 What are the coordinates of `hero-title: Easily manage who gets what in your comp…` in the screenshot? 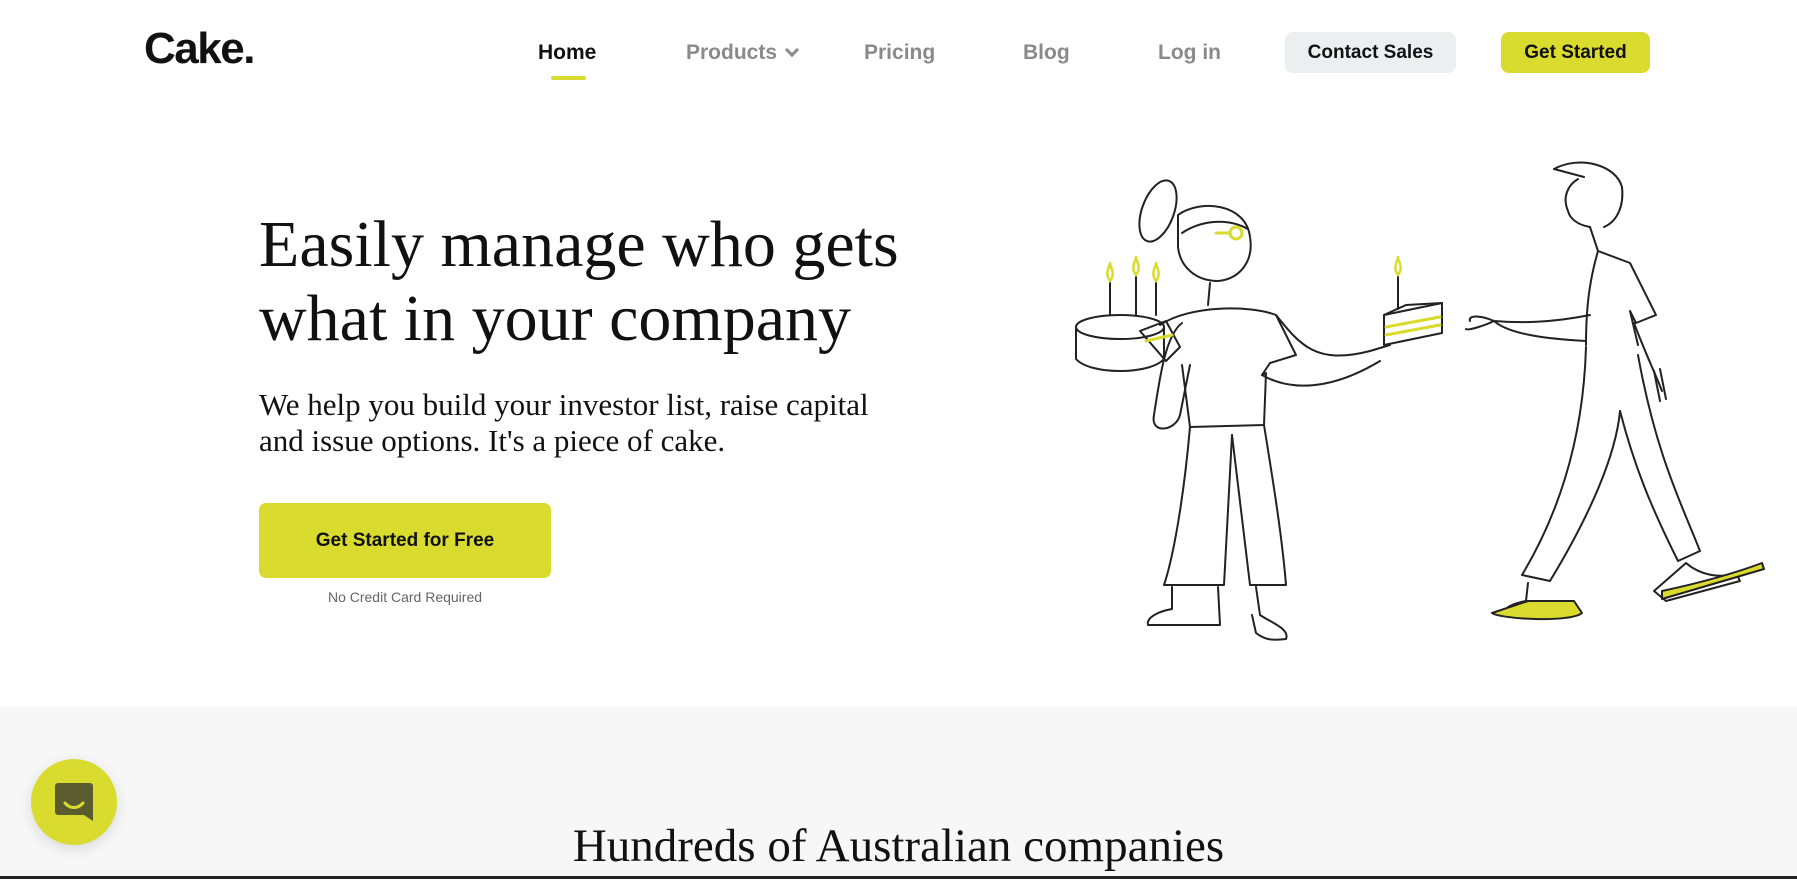 It's located at (609, 282).